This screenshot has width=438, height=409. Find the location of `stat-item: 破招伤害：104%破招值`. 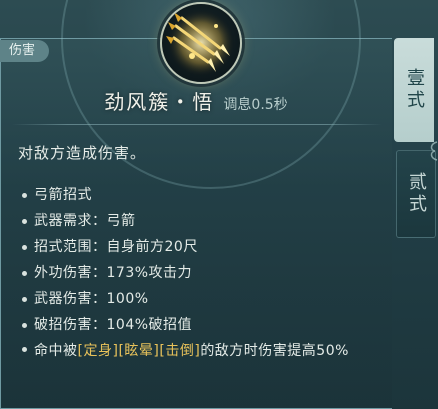

stat-item: 破招伤害：104%破招值 is located at coordinates (195, 325).